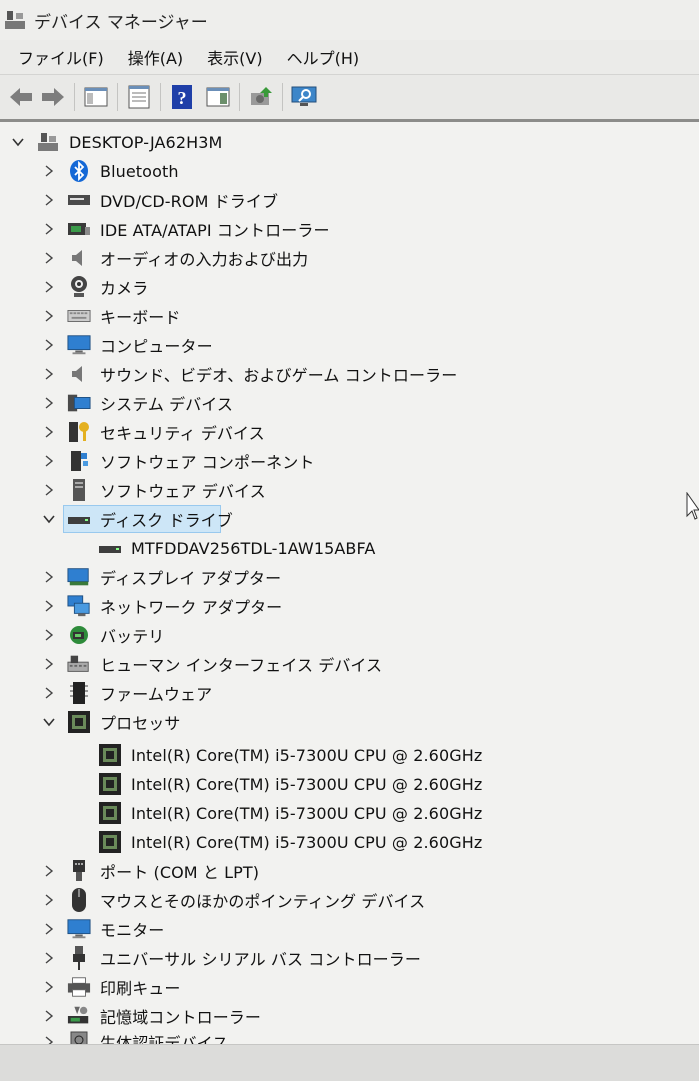  I want to click on printer-icon, so click(79, 987).